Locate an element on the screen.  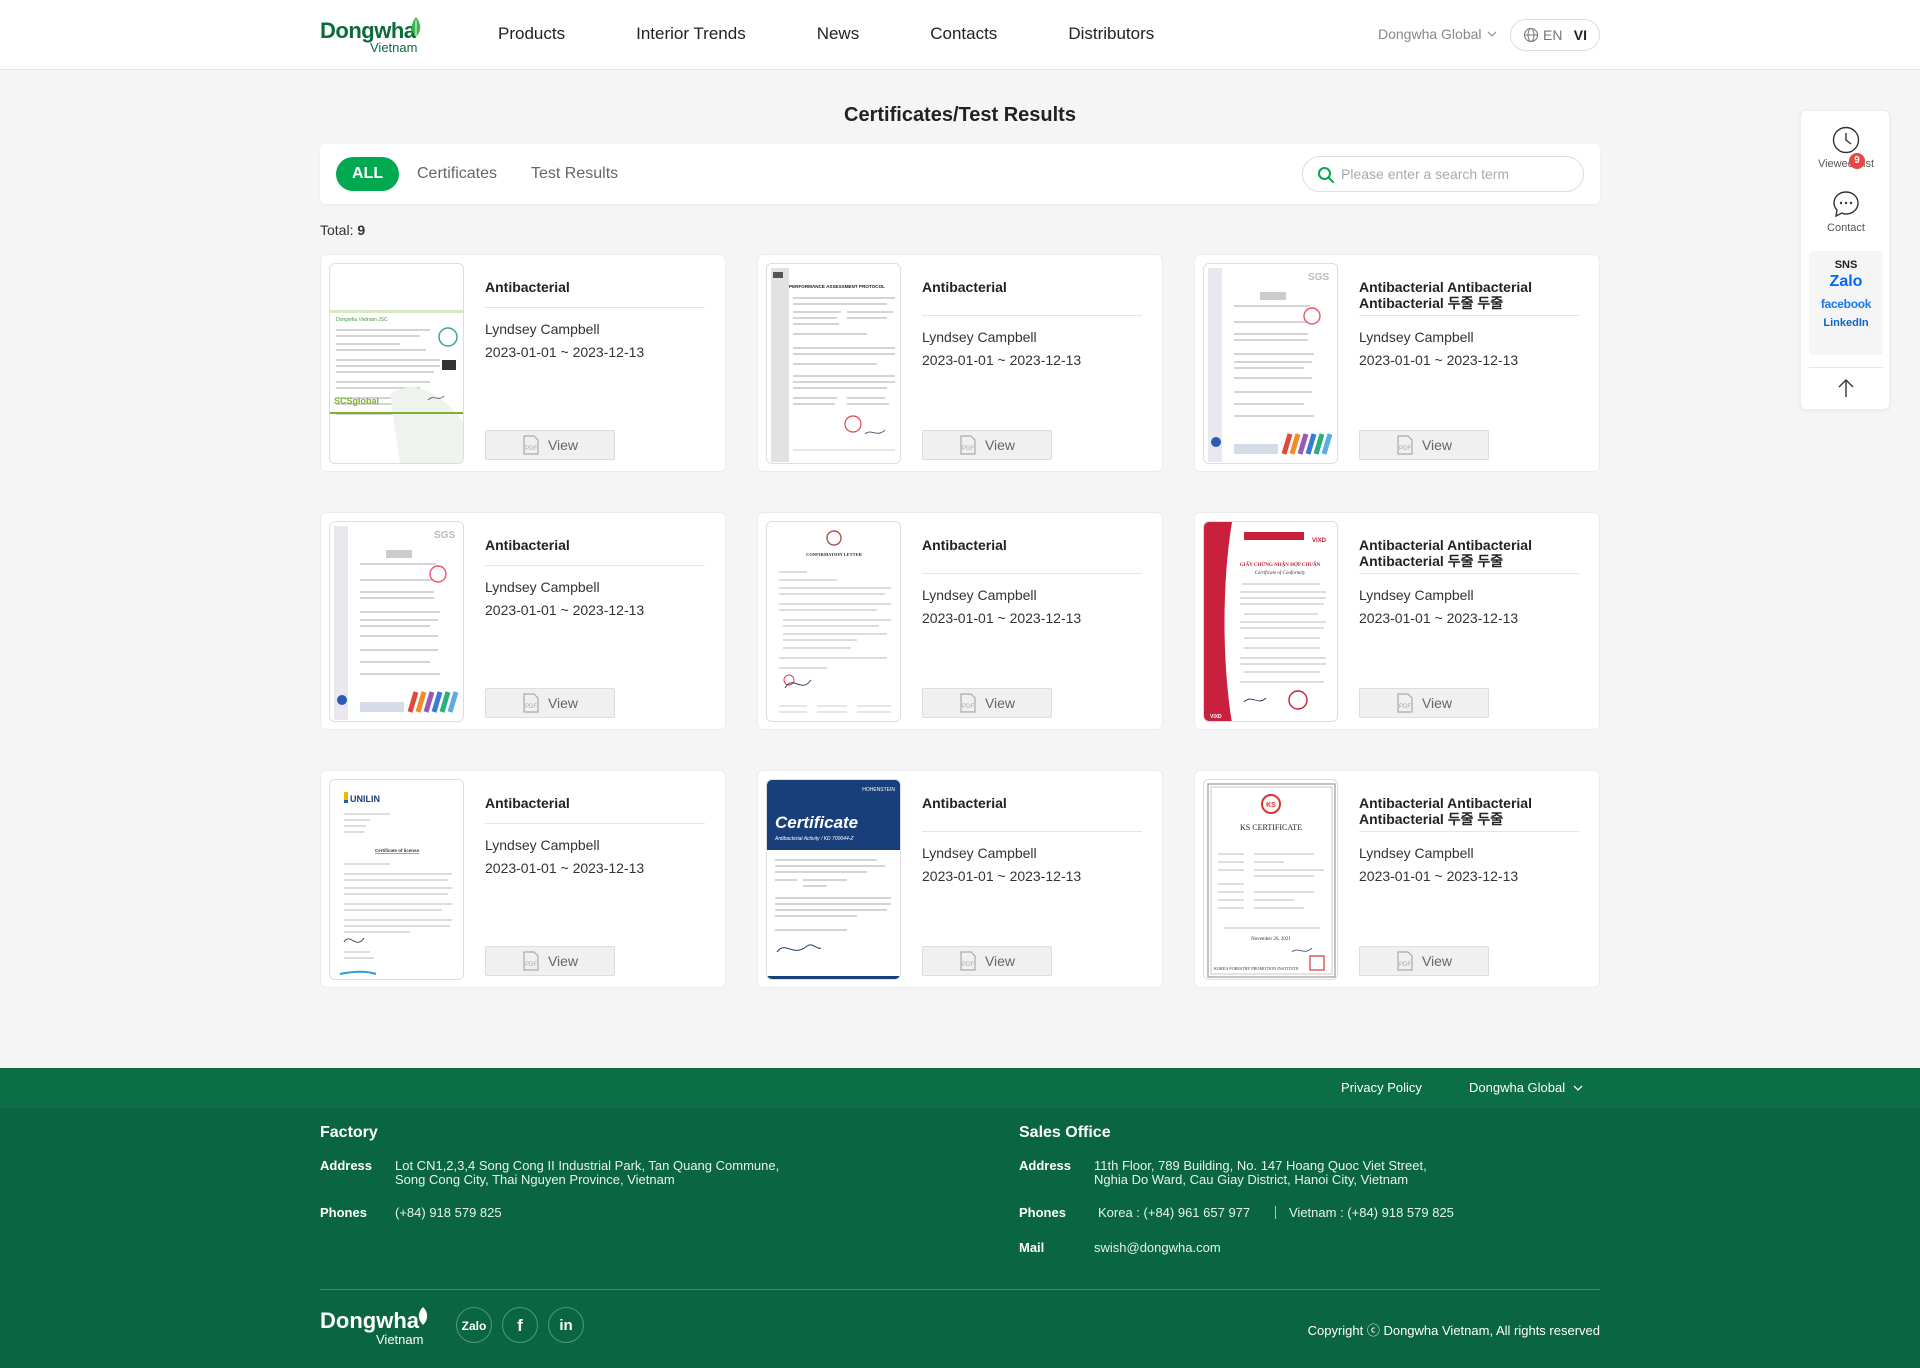
certificate-preview-image: SGS is located at coordinates (396, 621).